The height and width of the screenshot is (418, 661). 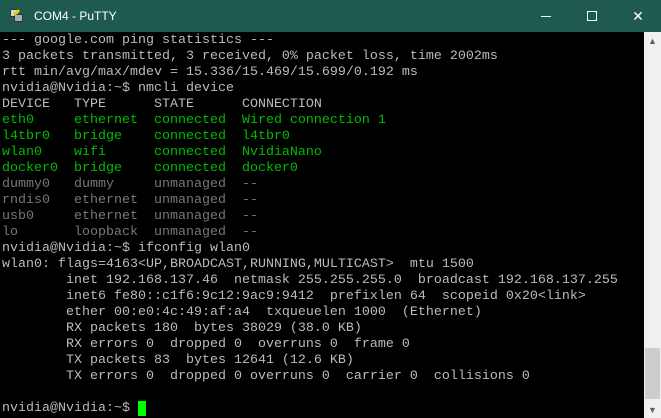 What do you see at coordinates (146, 136) in the screenshot?
I see `terminal-text: l4tbr0 bridge connected l4tbr0` at bounding box center [146, 136].